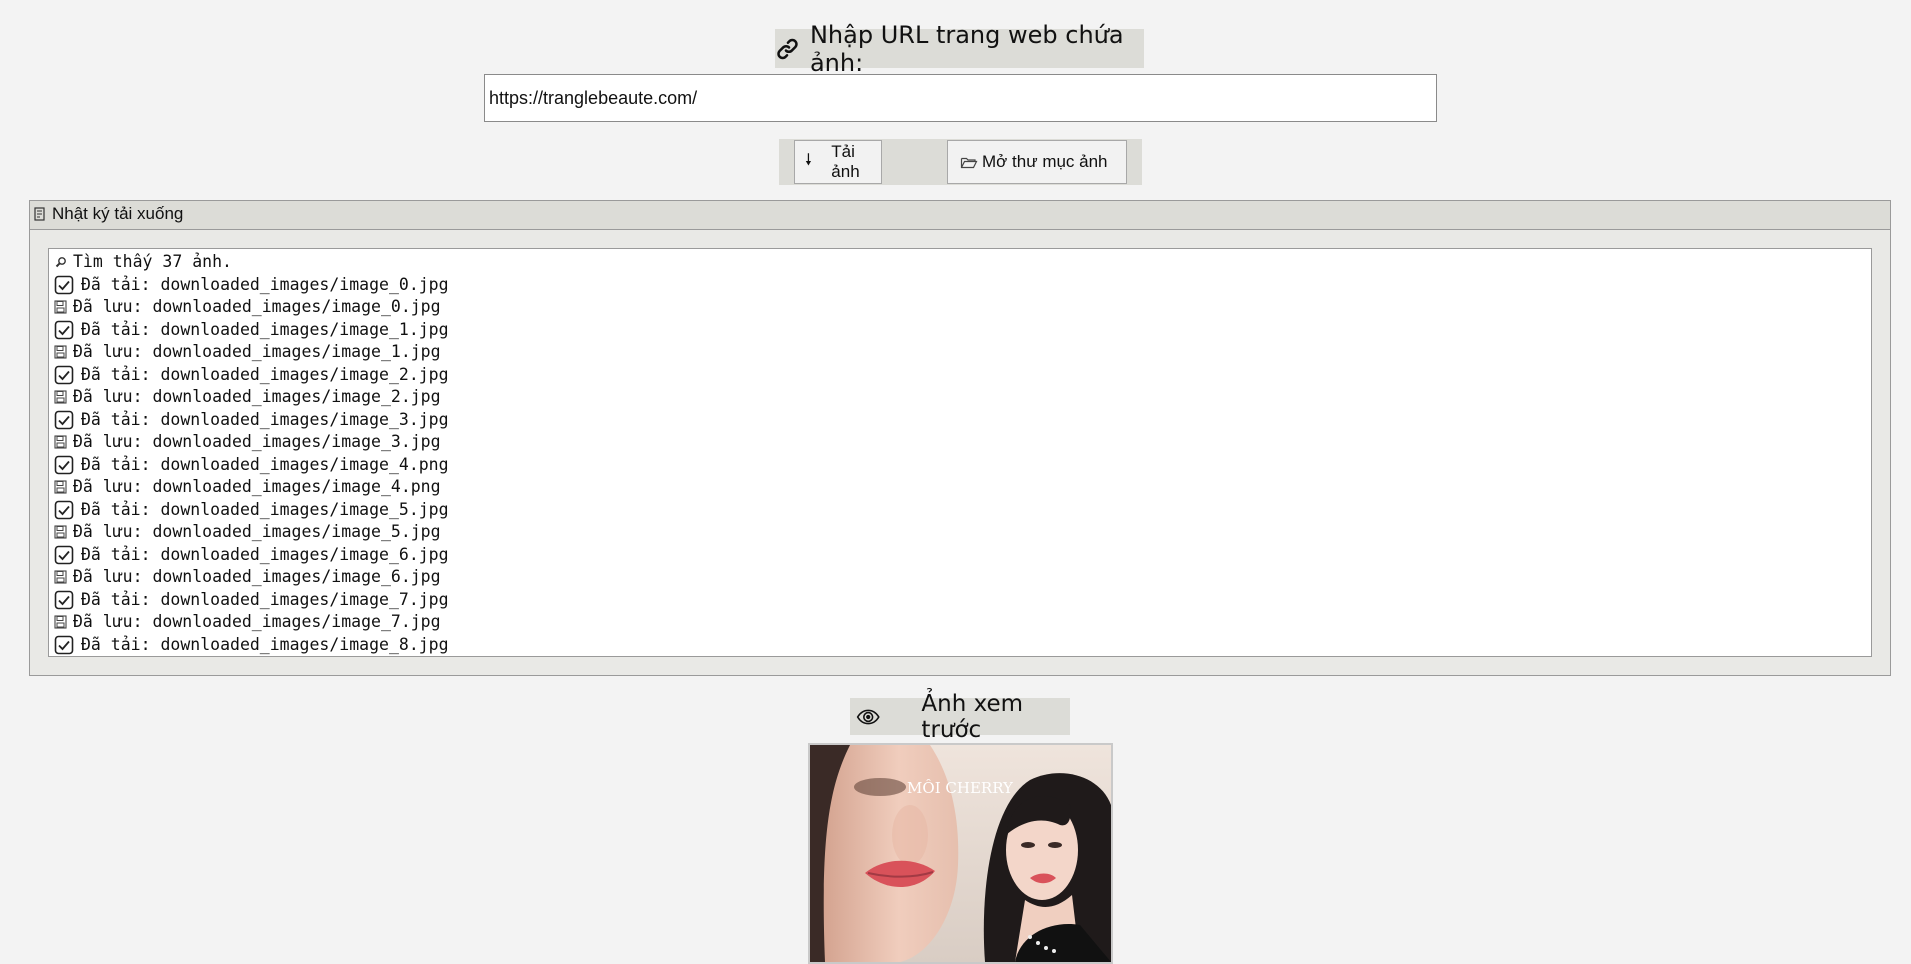 The width and height of the screenshot is (1911, 964). Describe the element at coordinates (962, 555) in the screenshot. I see `log-line: Đã tải: downloaded_images/image_6.jpg` at that location.